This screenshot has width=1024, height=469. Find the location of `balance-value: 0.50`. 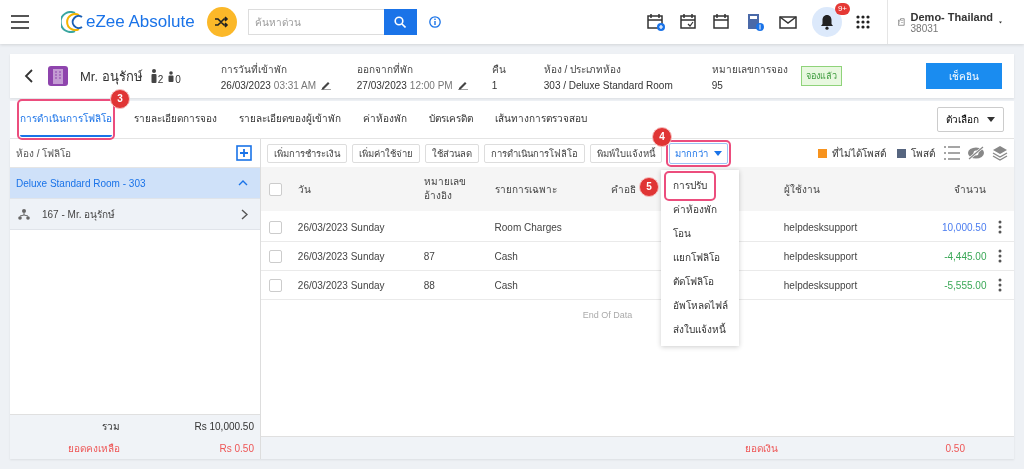

balance-value: 0.50 is located at coordinates (954, 448).